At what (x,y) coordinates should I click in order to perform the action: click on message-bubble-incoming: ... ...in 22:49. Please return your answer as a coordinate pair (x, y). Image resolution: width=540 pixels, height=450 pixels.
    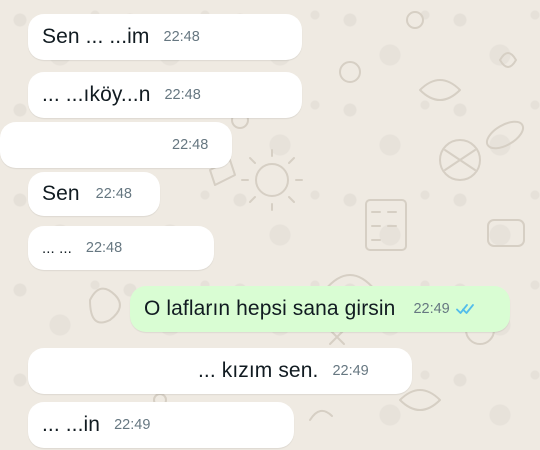
    Looking at the image, I should click on (161, 425).